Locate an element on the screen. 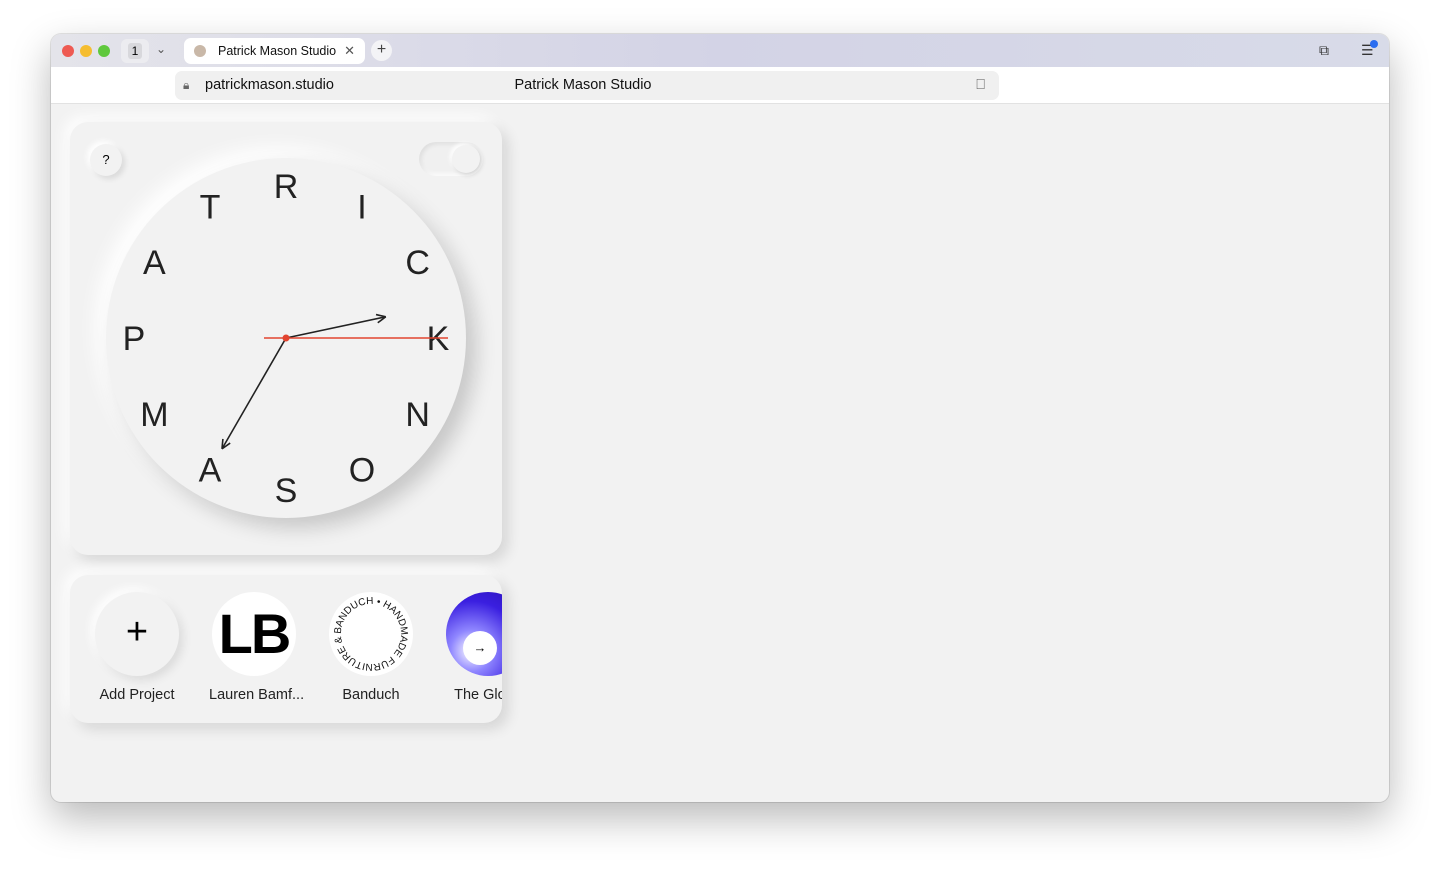 The image size is (1440, 870). close-tab-icon: ✕ is located at coordinates (349, 51).